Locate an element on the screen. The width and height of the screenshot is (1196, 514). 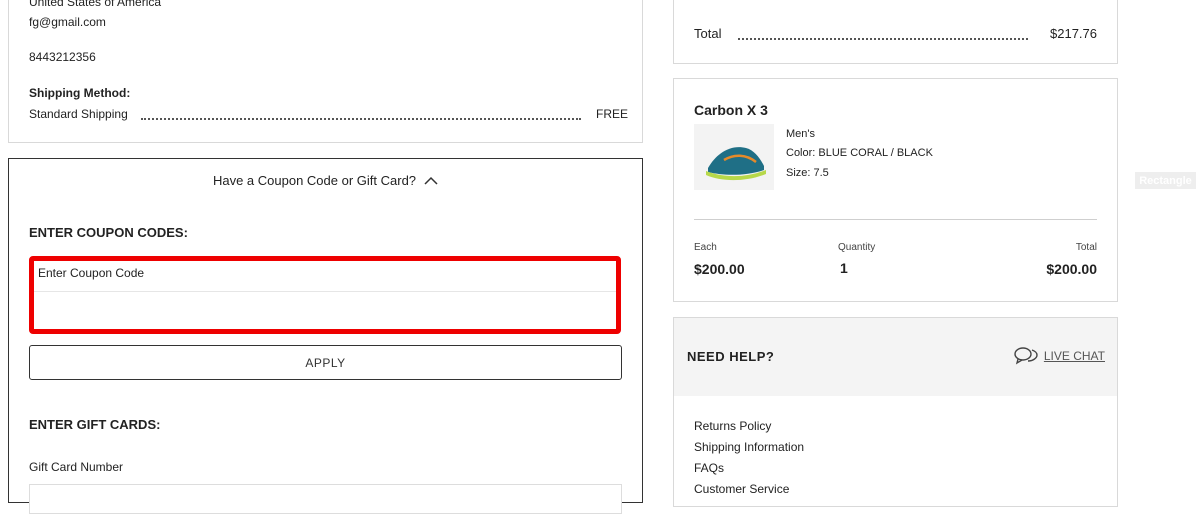
shipping-method-price: FREE is located at coordinates (612, 114).